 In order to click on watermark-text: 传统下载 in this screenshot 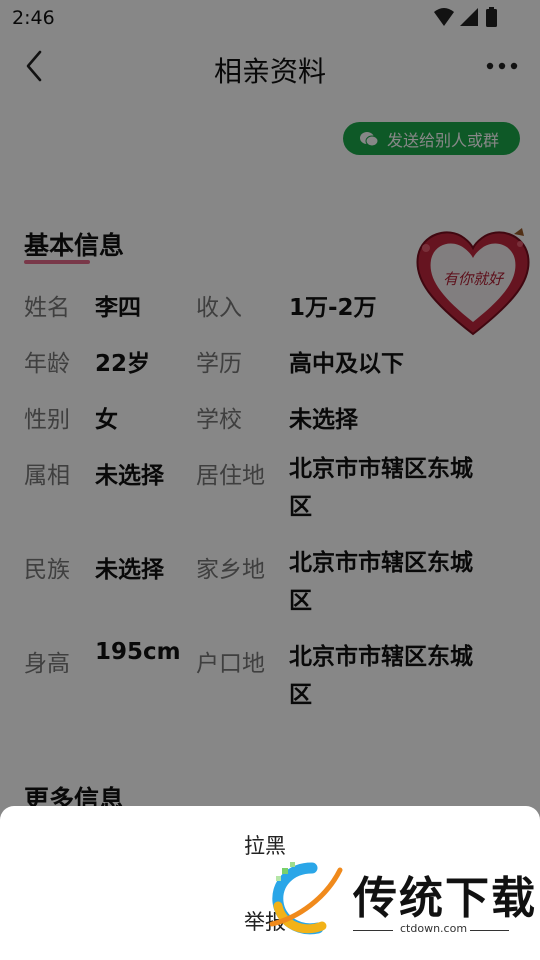, I will do `click(445, 898)`.